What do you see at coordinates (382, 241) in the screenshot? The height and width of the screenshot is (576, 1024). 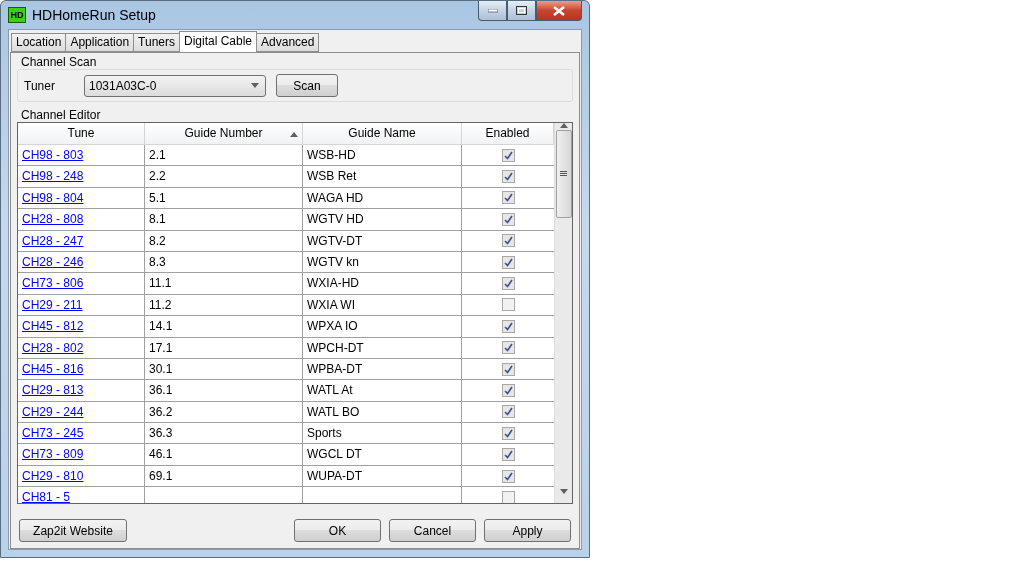 I see `table-cell: WGTV-DT` at bounding box center [382, 241].